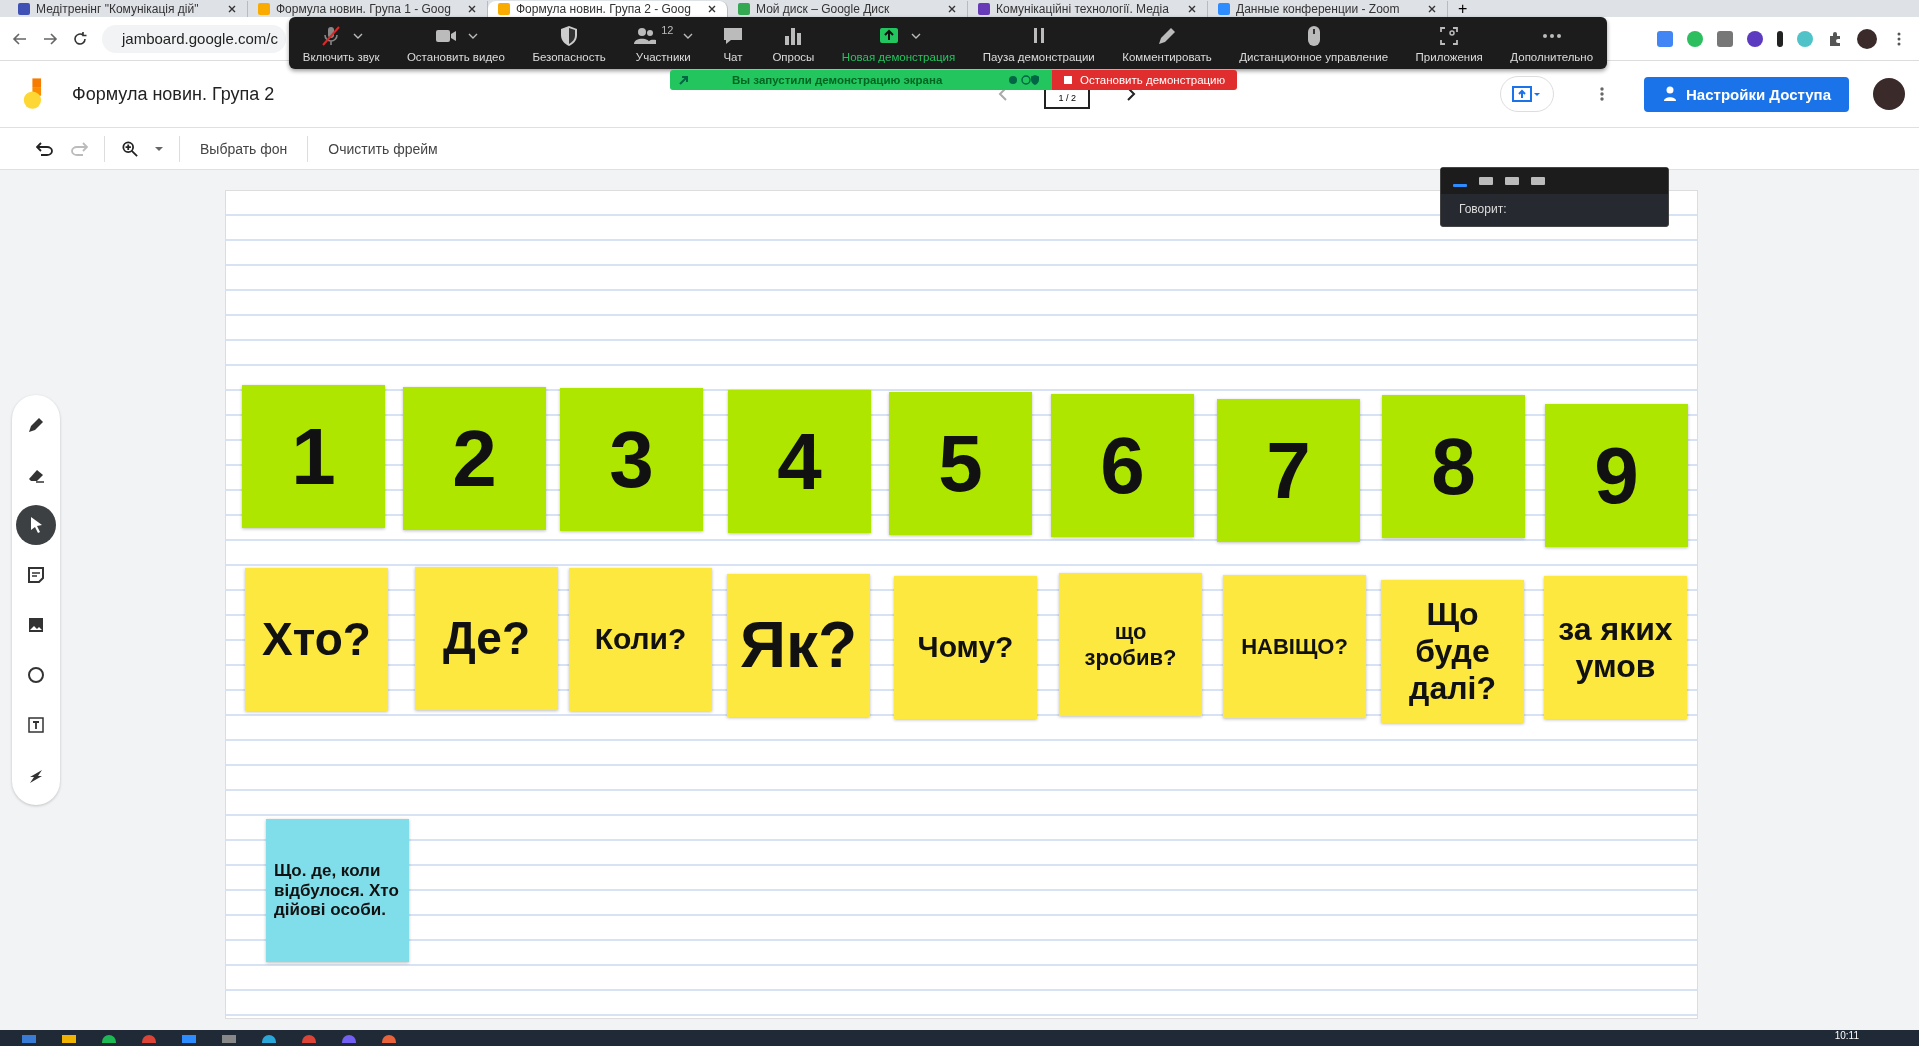 Image resolution: width=1919 pixels, height=1046 pixels. Describe the element at coordinates (341, 43) in the screenshot. I see `meeting-control: Включить звук` at that location.